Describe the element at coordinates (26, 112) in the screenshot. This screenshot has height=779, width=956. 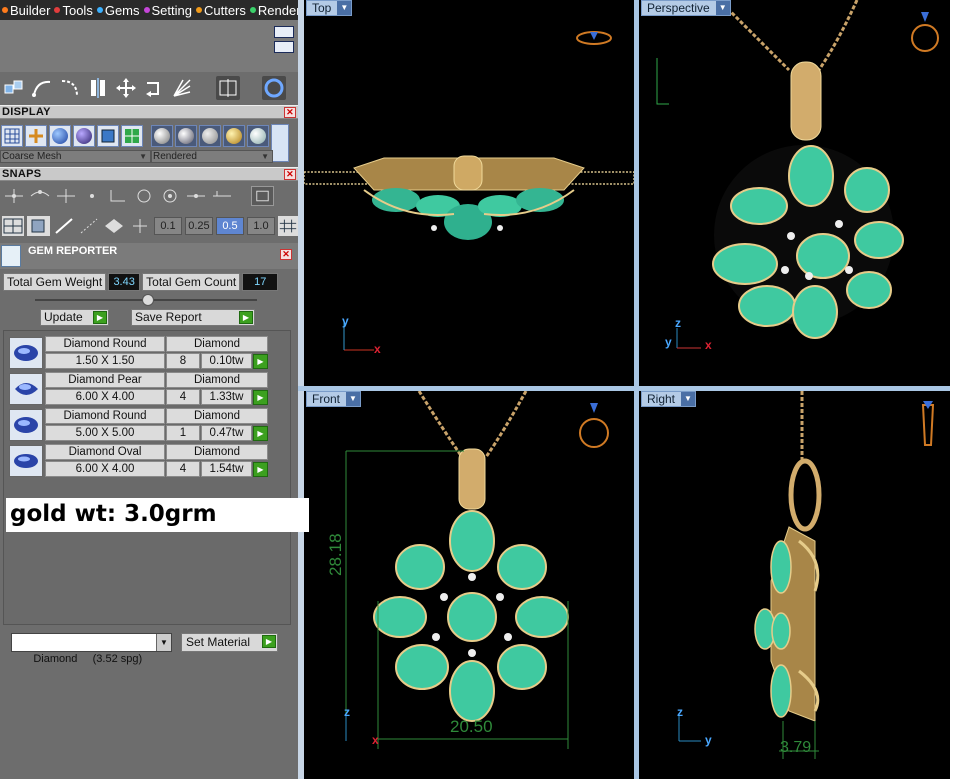
I see `display-title: DISPLAY` at that location.